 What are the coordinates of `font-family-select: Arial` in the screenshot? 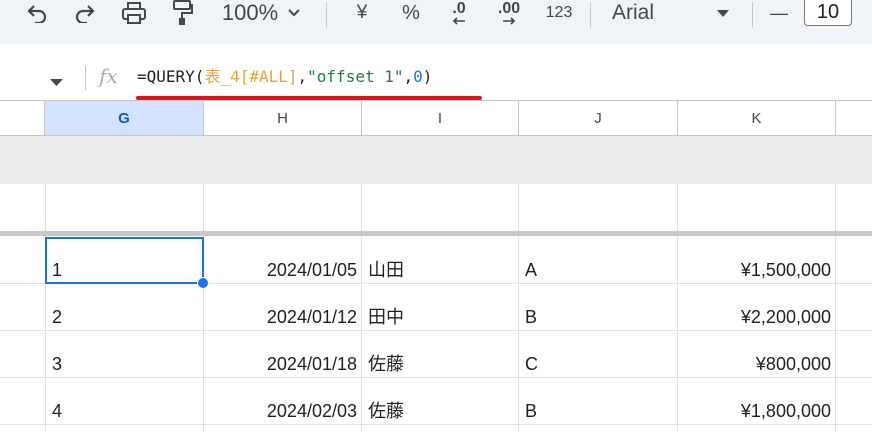 It's located at (638, 13).